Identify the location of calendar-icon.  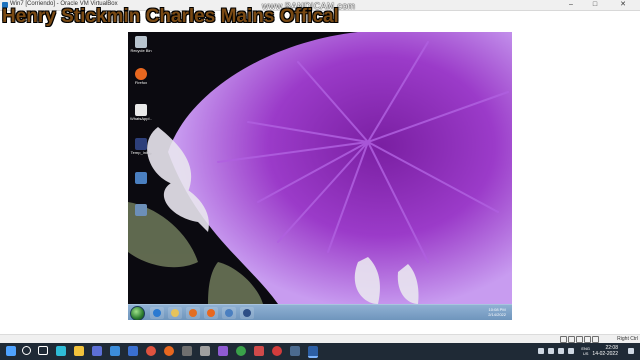
(259, 351).